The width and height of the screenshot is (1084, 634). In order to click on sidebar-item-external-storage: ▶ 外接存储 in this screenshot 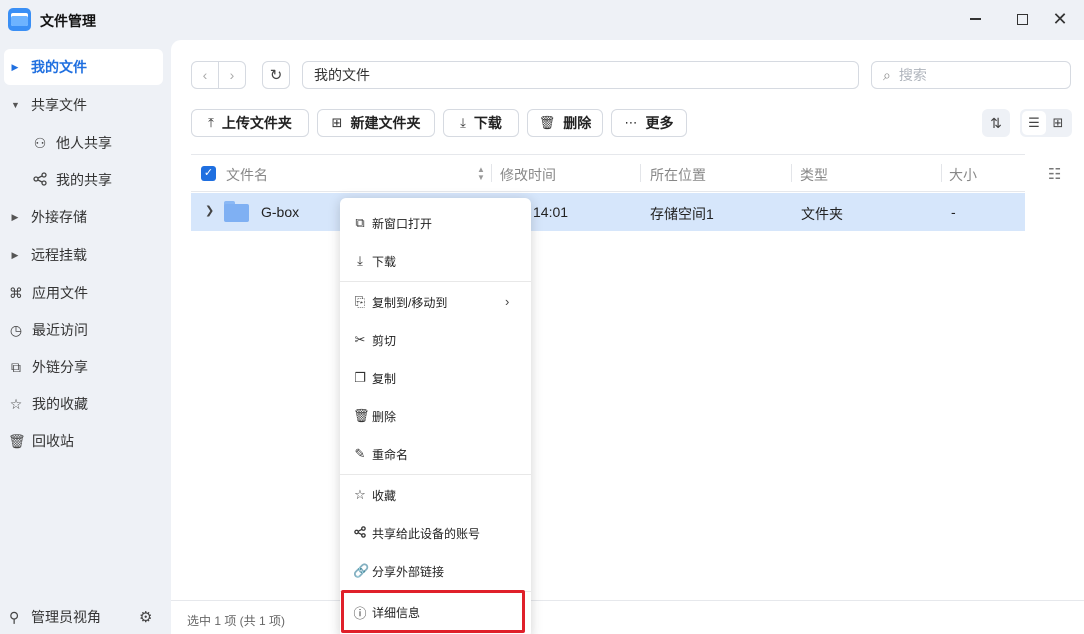, I will do `click(83, 217)`.